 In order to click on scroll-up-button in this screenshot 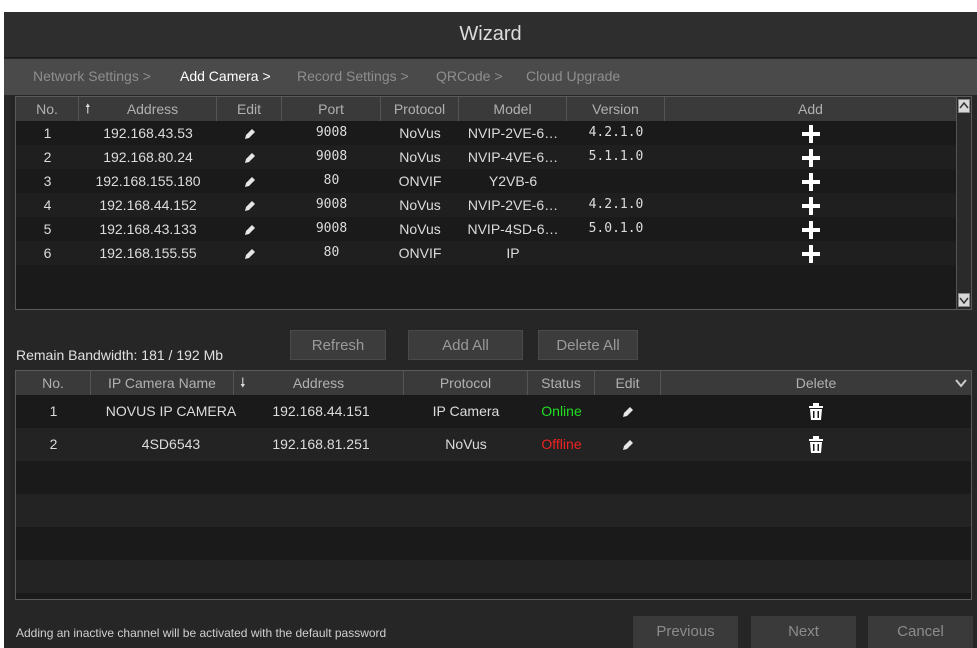, I will do `click(964, 106)`.